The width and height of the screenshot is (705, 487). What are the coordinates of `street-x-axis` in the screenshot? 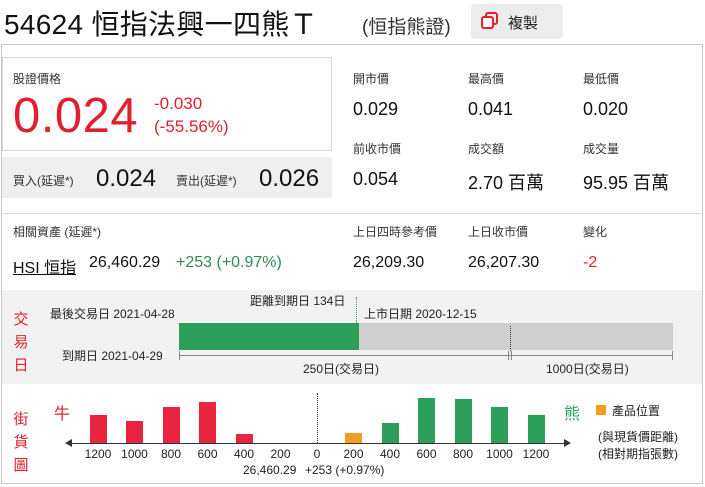 It's located at (317, 443).